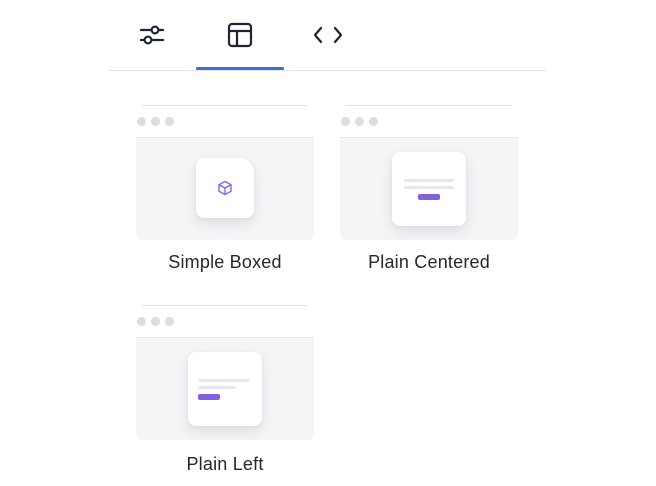 The width and height of the screenshot is (656, 486). What do you see at coordinates (429, 262) in the screenshot?
I see `template-label: Plain Centered` at bounding box center [429, 262].